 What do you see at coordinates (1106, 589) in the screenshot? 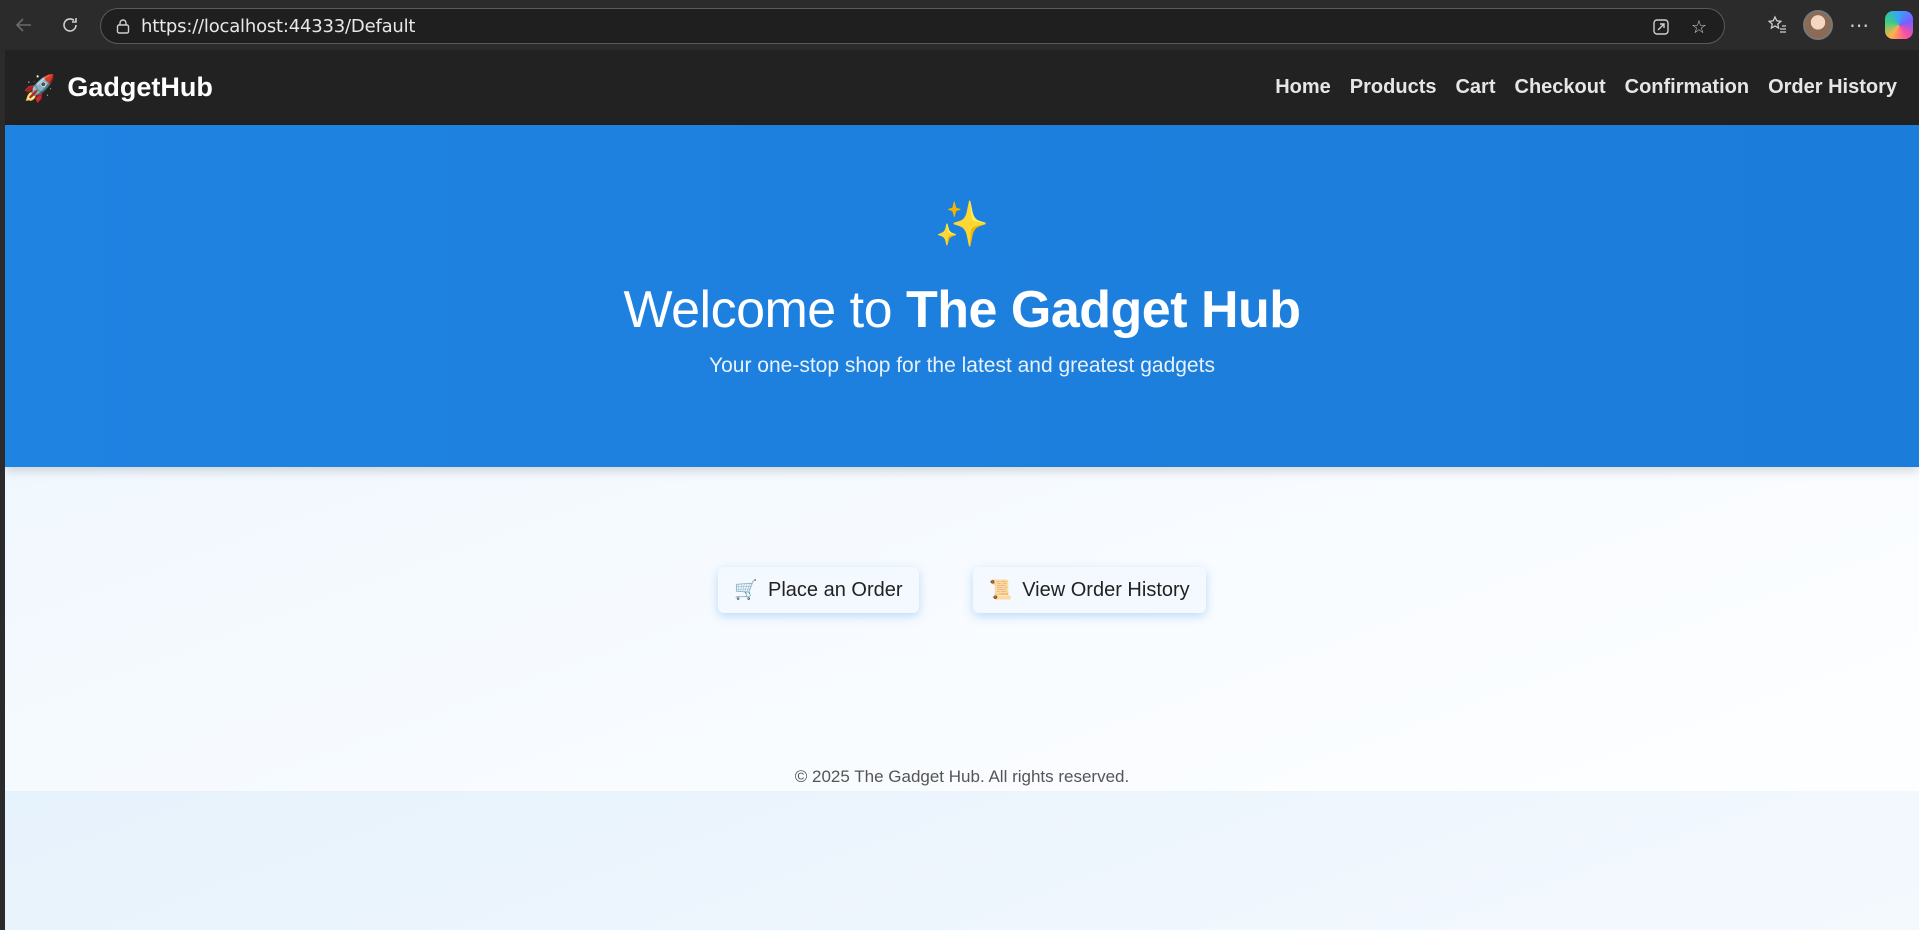
I see `view-order-history-label: View Order History` at bounding box center [1106, 589].